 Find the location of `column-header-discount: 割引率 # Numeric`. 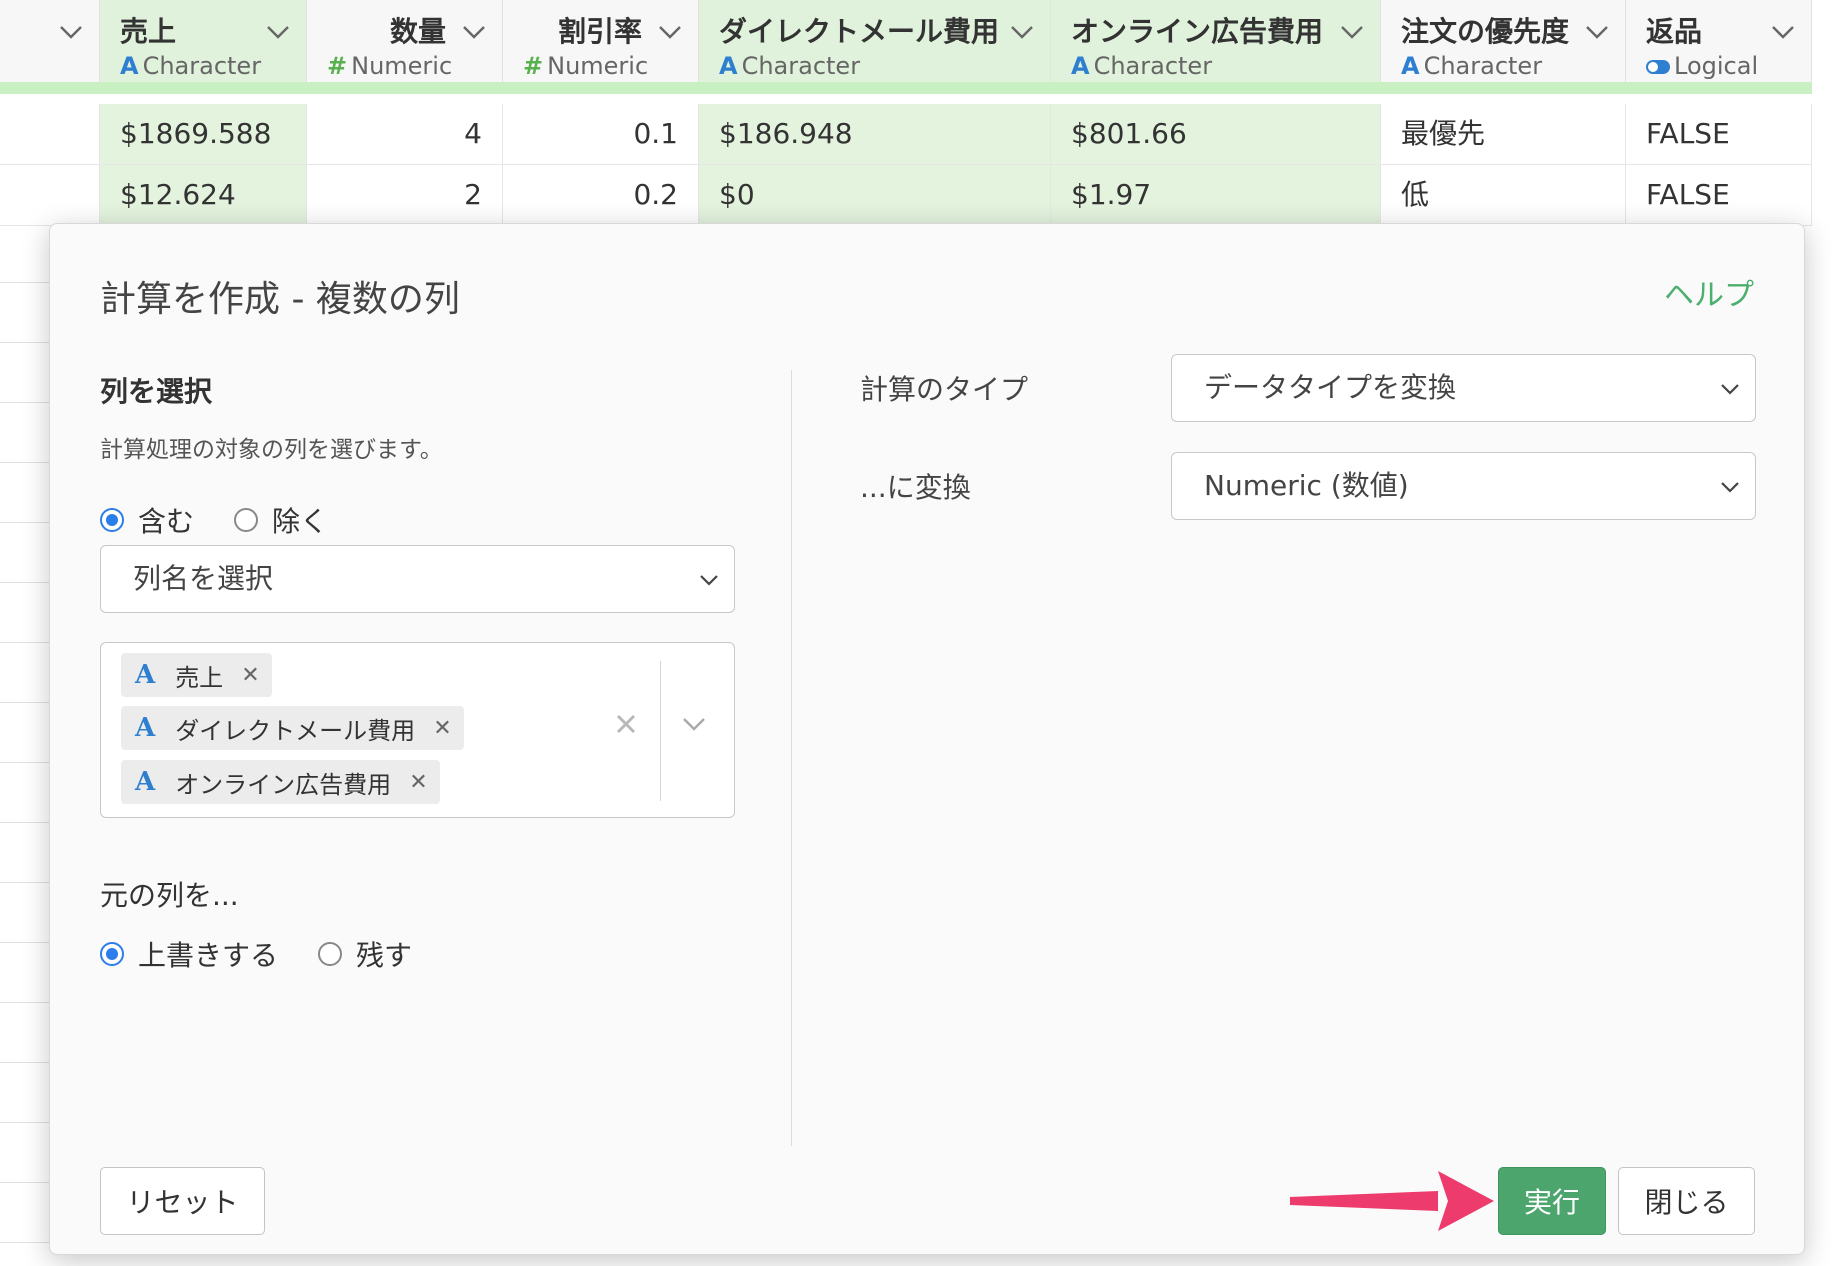

column-header-discount: 割引率 # Numeric is located at coordinates (601, 41).